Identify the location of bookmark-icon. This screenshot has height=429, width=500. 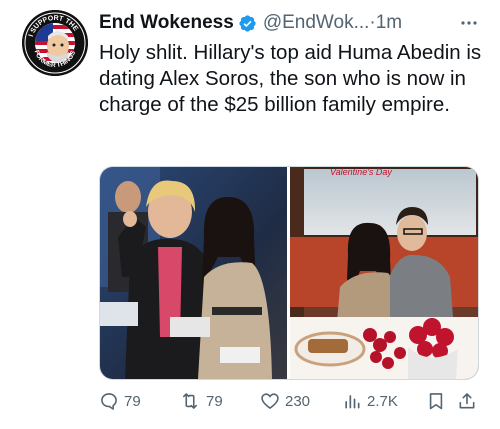
(436, 401).